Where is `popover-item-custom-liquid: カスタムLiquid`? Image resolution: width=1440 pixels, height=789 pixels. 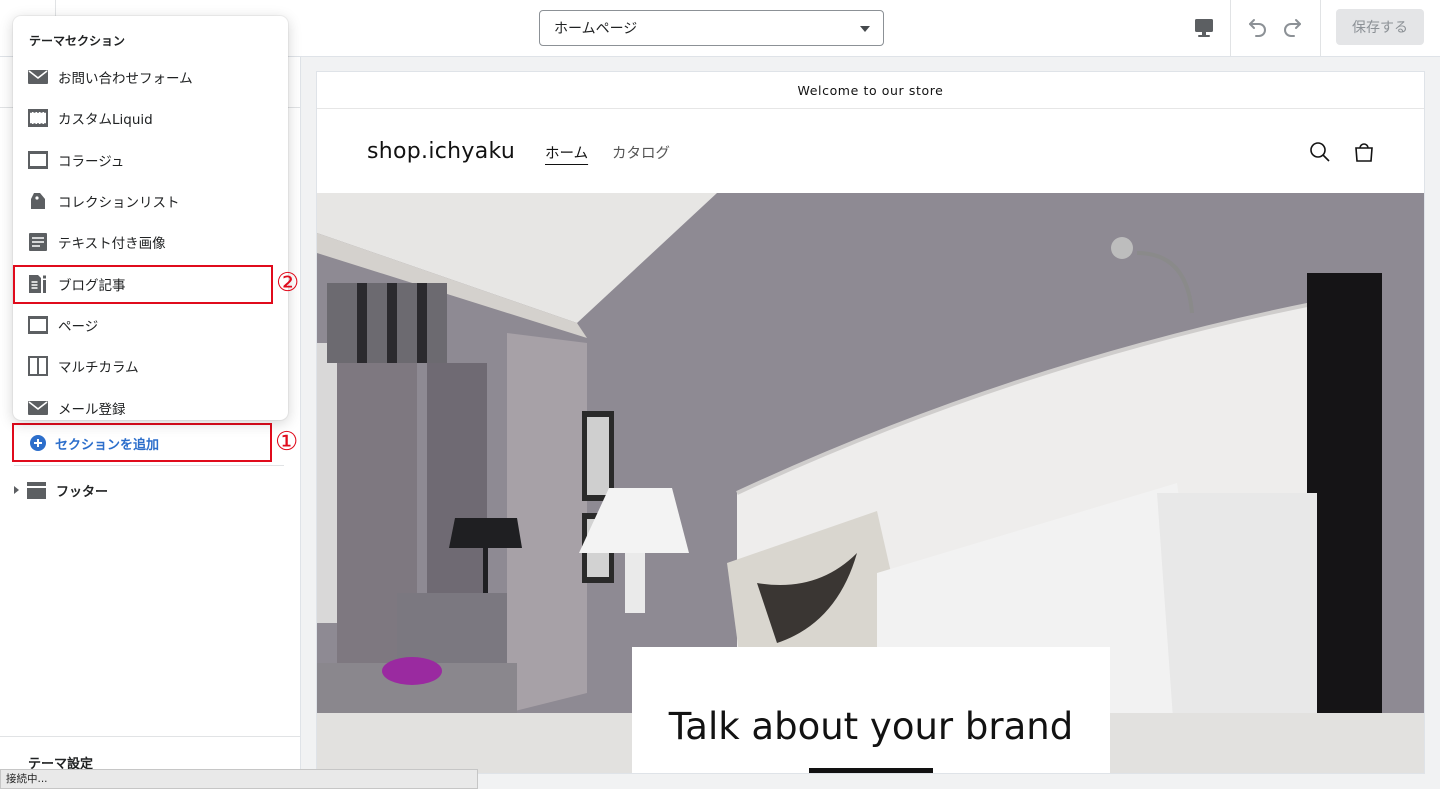 popover-item-custom-liquid: カスタムLiquid is located at coordinates (150, 118).